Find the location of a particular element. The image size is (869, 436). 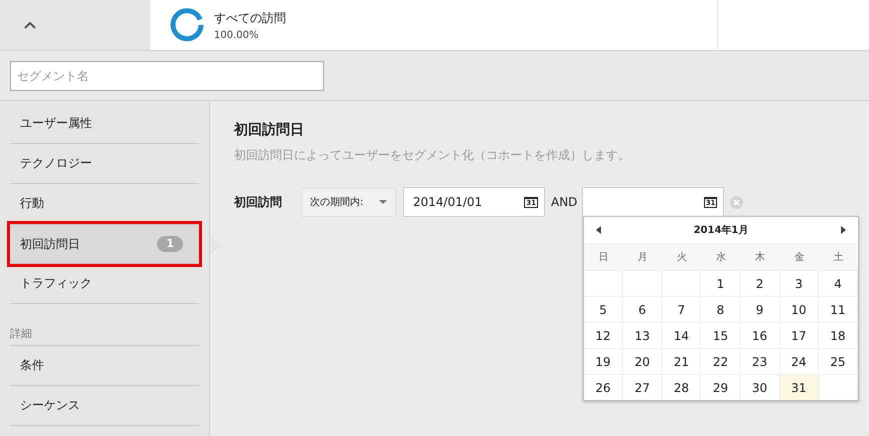

calendar-day: 26 is located at coordinates (604, 387).